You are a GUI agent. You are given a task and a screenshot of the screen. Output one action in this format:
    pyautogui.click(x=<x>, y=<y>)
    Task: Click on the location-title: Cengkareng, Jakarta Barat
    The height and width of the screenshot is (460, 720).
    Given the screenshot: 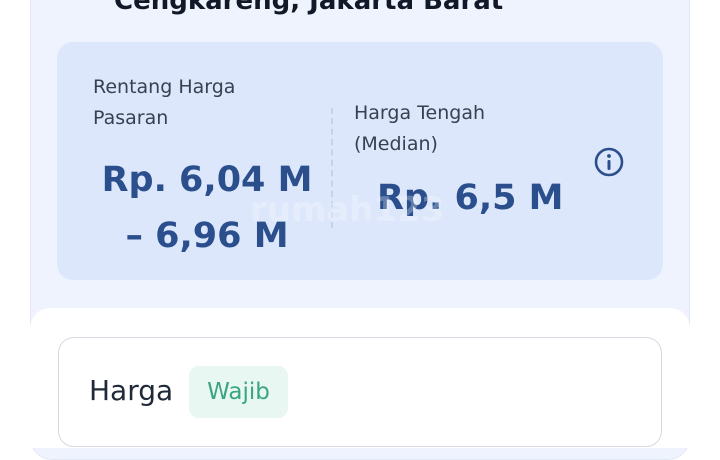 What is the action you would take?
    pyautogui.click(x=309, y=8)
    